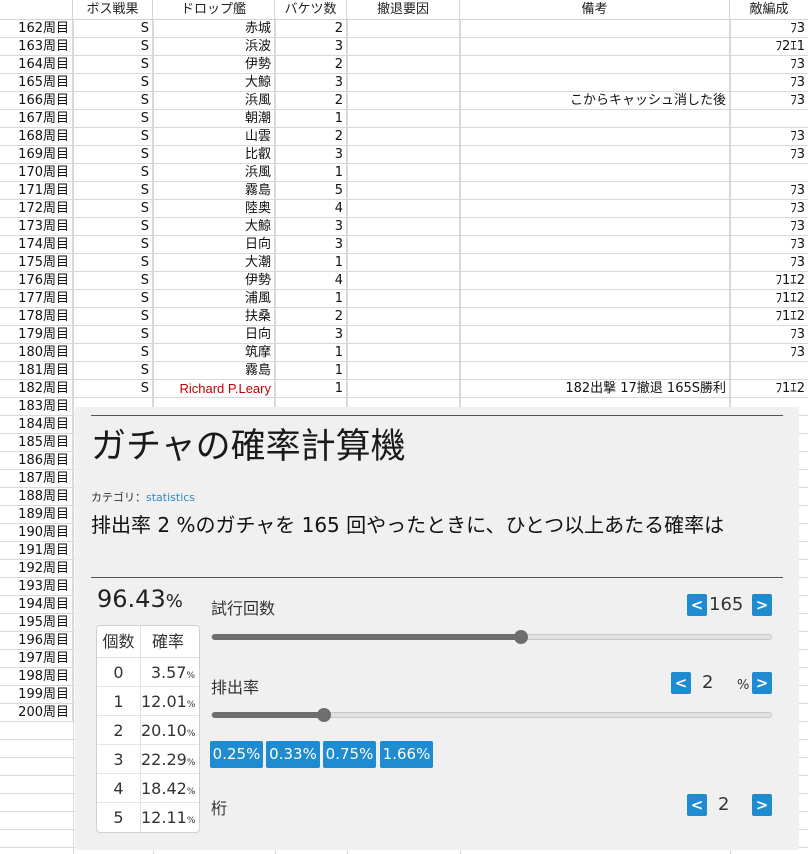  What do you see at coordinates (214, 317) in the screenshot?
I see `cell-drop-ship: 扶桑` at bounding box center [214, 317].